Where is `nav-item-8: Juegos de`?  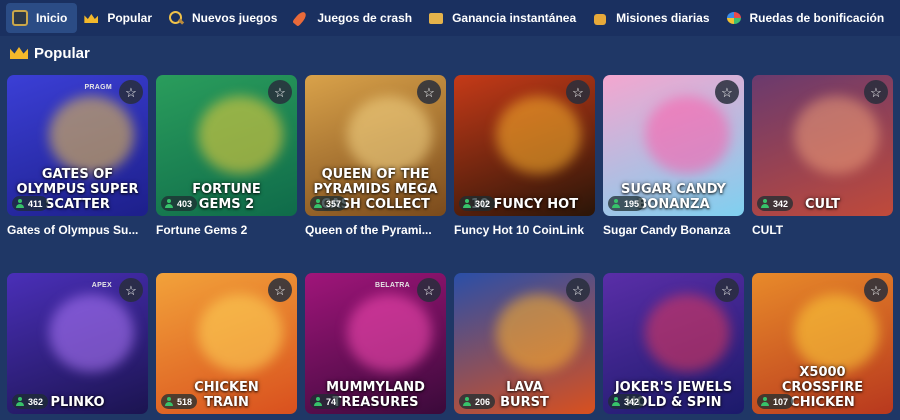
nav-item-8: Juegos de is located at coordinates (897, 18).